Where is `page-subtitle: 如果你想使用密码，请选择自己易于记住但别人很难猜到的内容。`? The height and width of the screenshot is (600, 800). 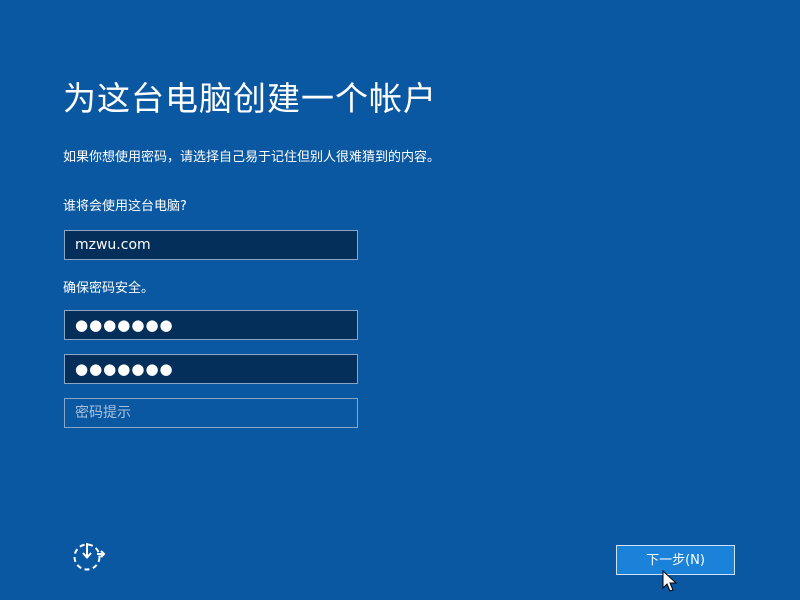
page-subtitle: 如果你想使用密码，请选择自己易于记住但别人很难猜到的内容。 is located at coordinates (252, 157).